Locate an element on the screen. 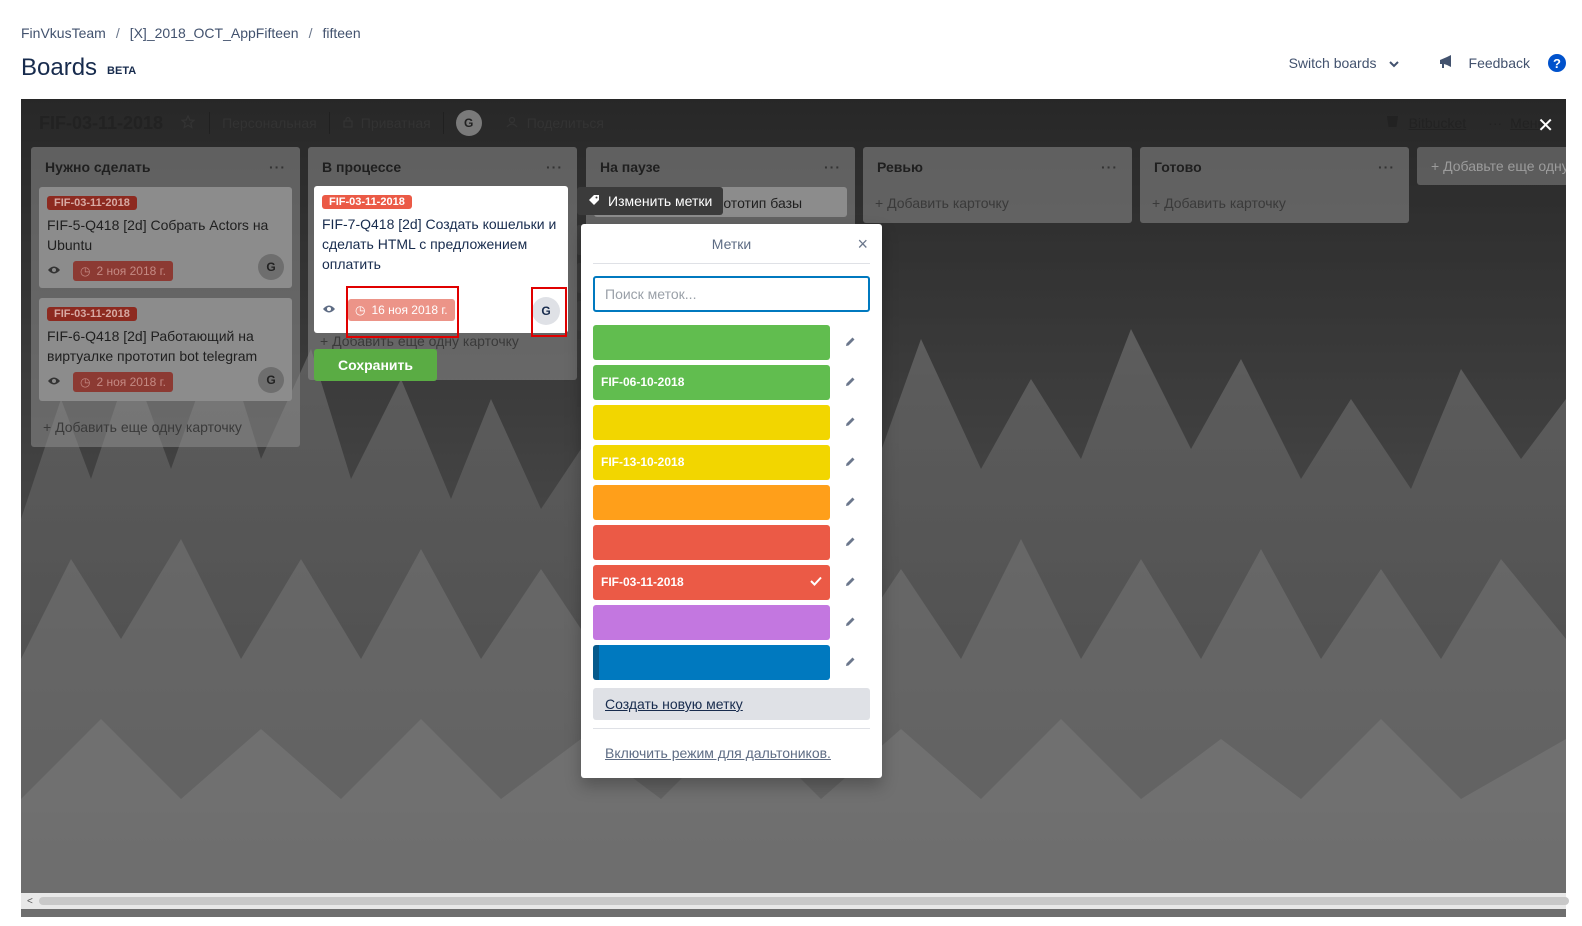  feedback-button: Feedback is located at coordinates (1484, 63).